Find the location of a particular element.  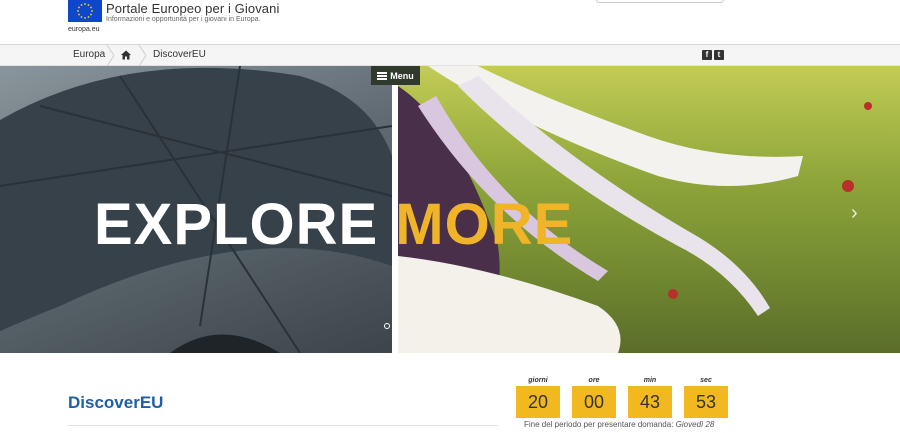

countdown-label: giorni is located at coordinates (538, 380).